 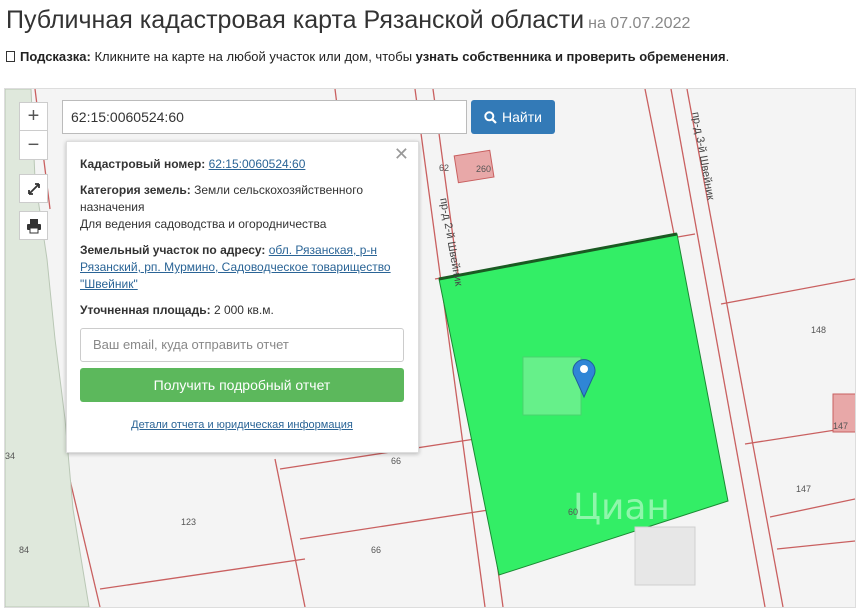 I want to click on fullscreen-button, so click(x=33, y=188).